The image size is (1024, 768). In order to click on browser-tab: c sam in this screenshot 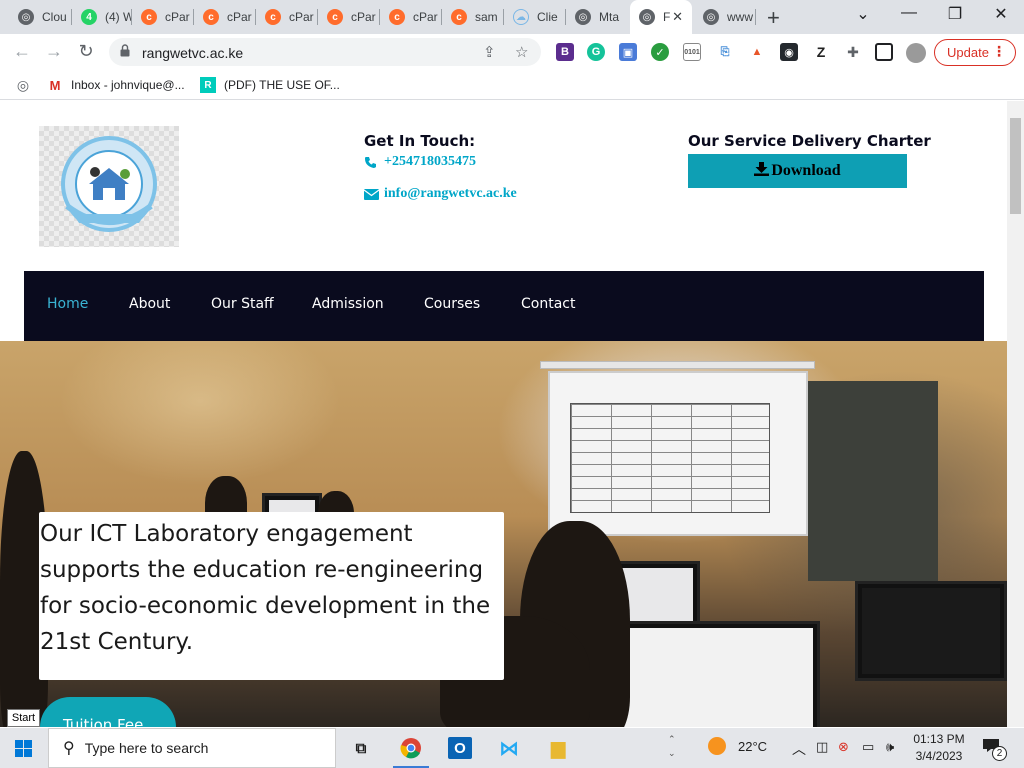, I will do `click(473, 17)`.